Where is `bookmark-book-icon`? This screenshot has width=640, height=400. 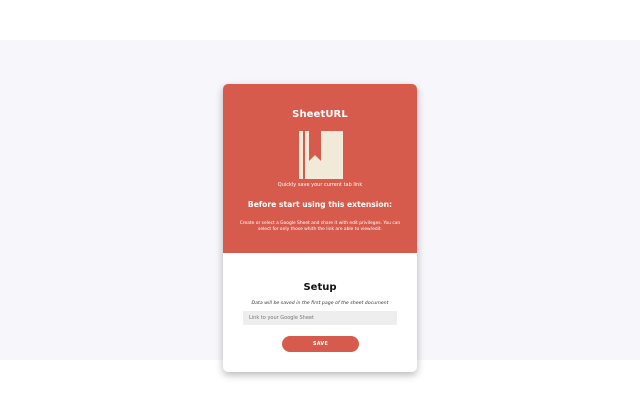
bookmark-book-icon is located at coordinates (321, 155).